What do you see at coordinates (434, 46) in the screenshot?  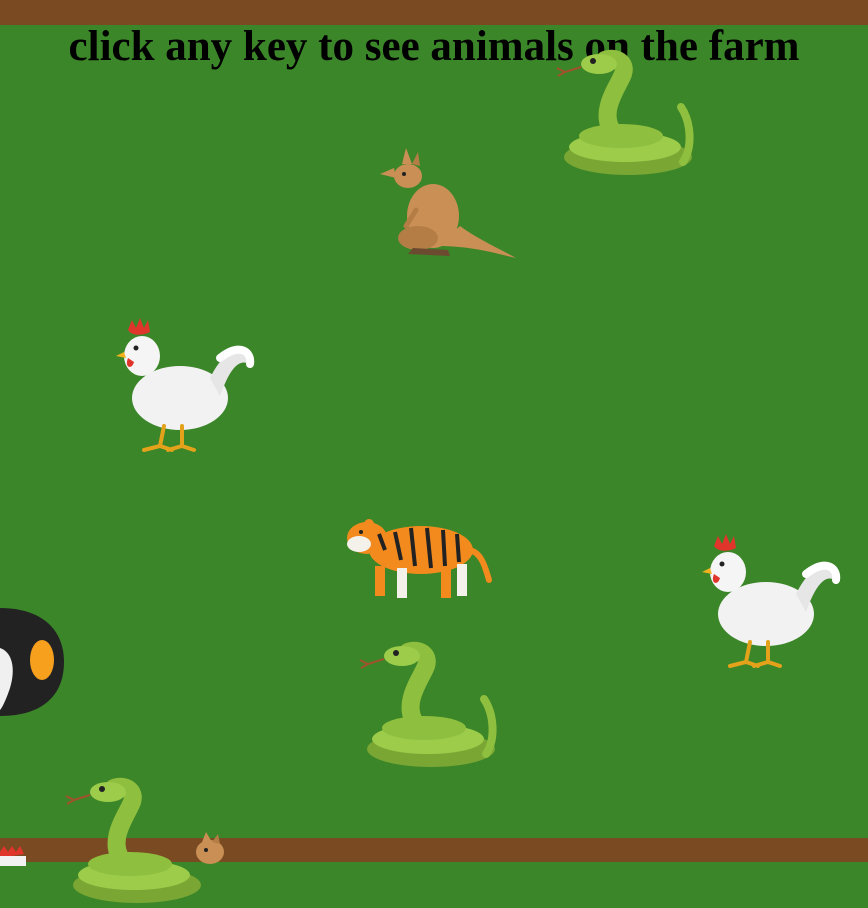 I see `page-title: click any key to see animals on the farm` at bounding box center [434, 46].